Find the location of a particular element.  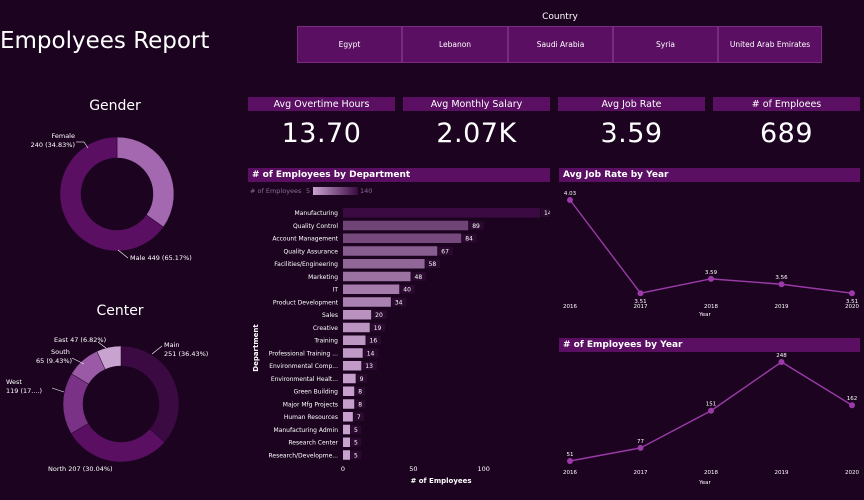

kpi-value-job-rate: 3.59 is located at coordinates (631, 133).